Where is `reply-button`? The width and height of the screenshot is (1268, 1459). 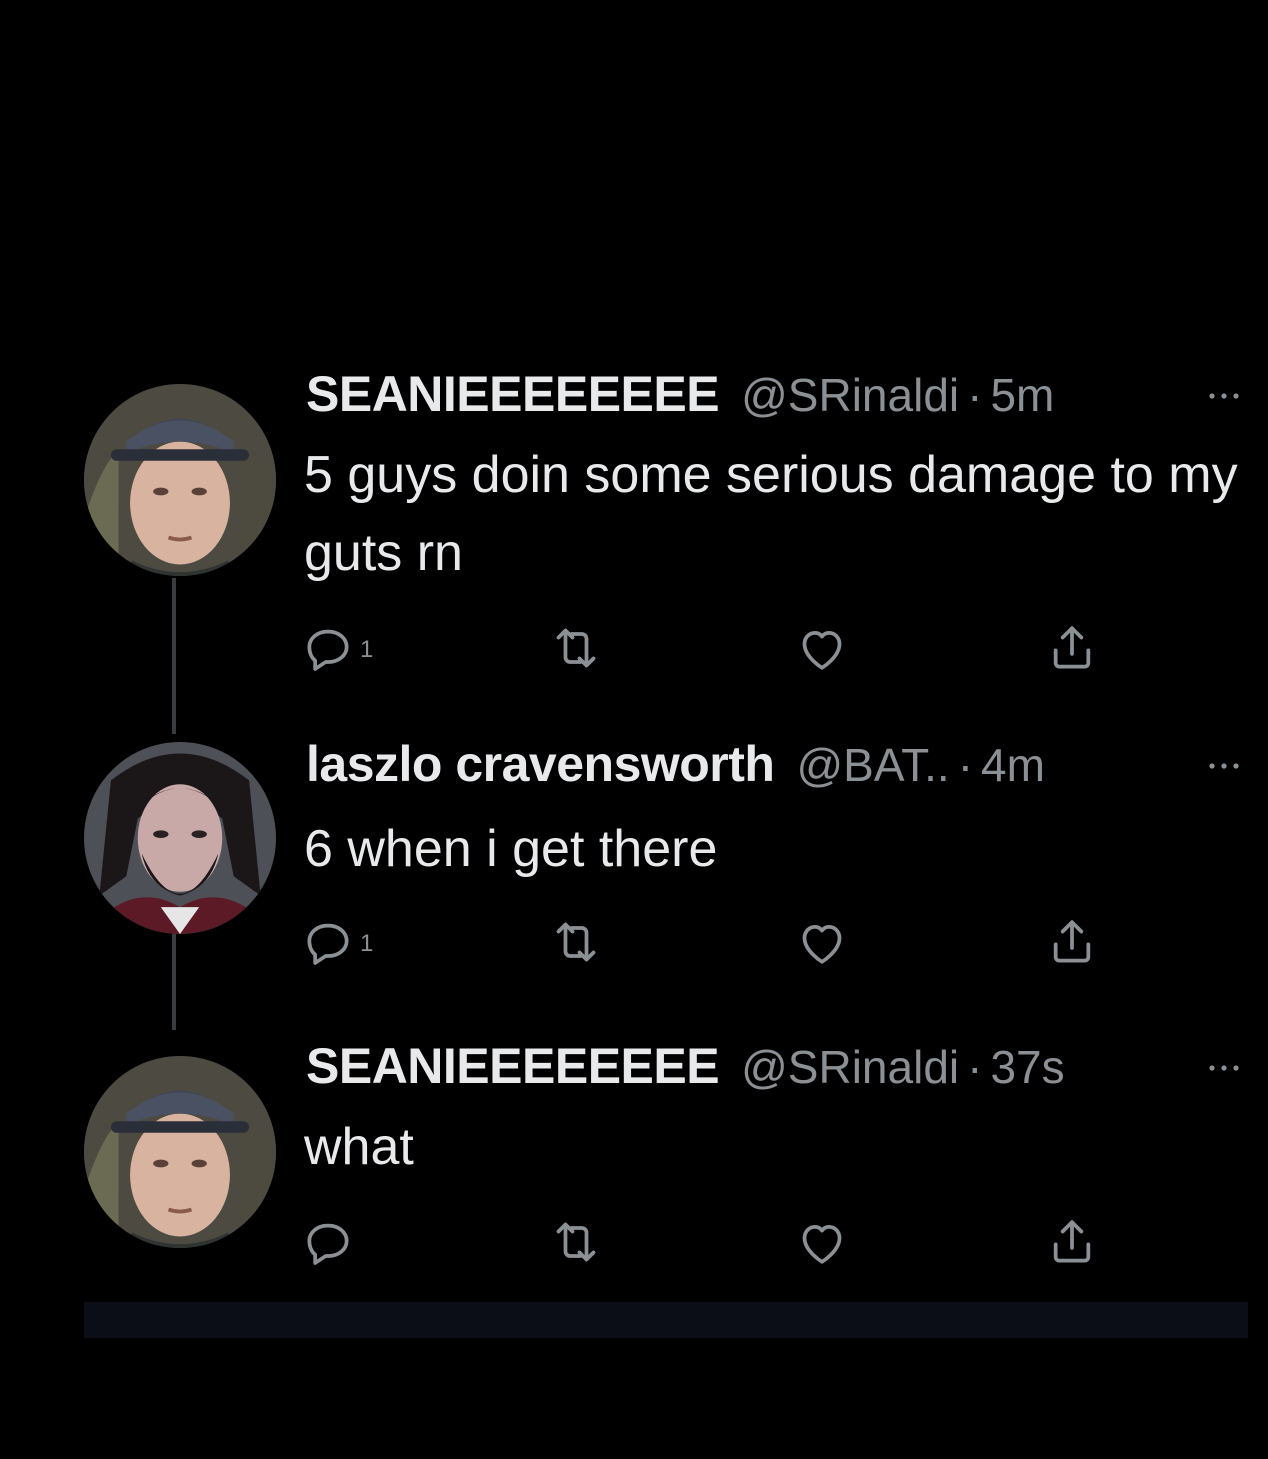
reply-button is located at coordinates (330, 1242).